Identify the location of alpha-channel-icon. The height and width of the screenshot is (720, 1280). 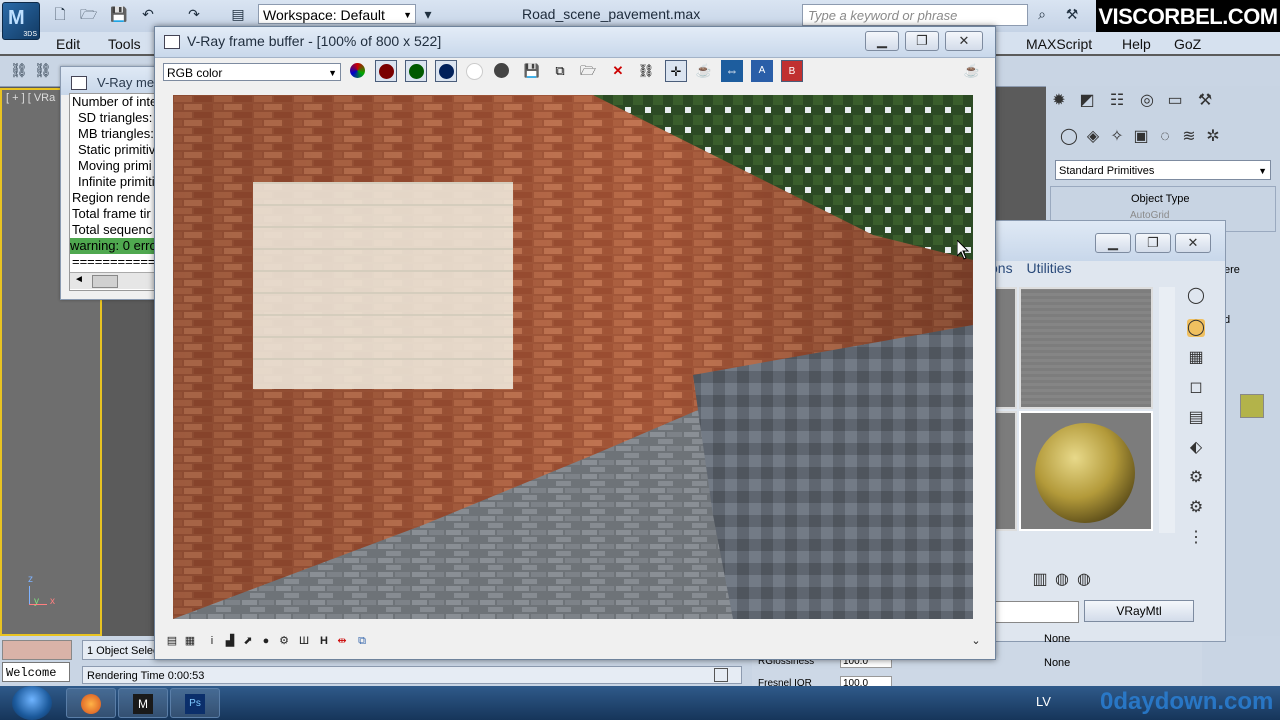
(474, 71).